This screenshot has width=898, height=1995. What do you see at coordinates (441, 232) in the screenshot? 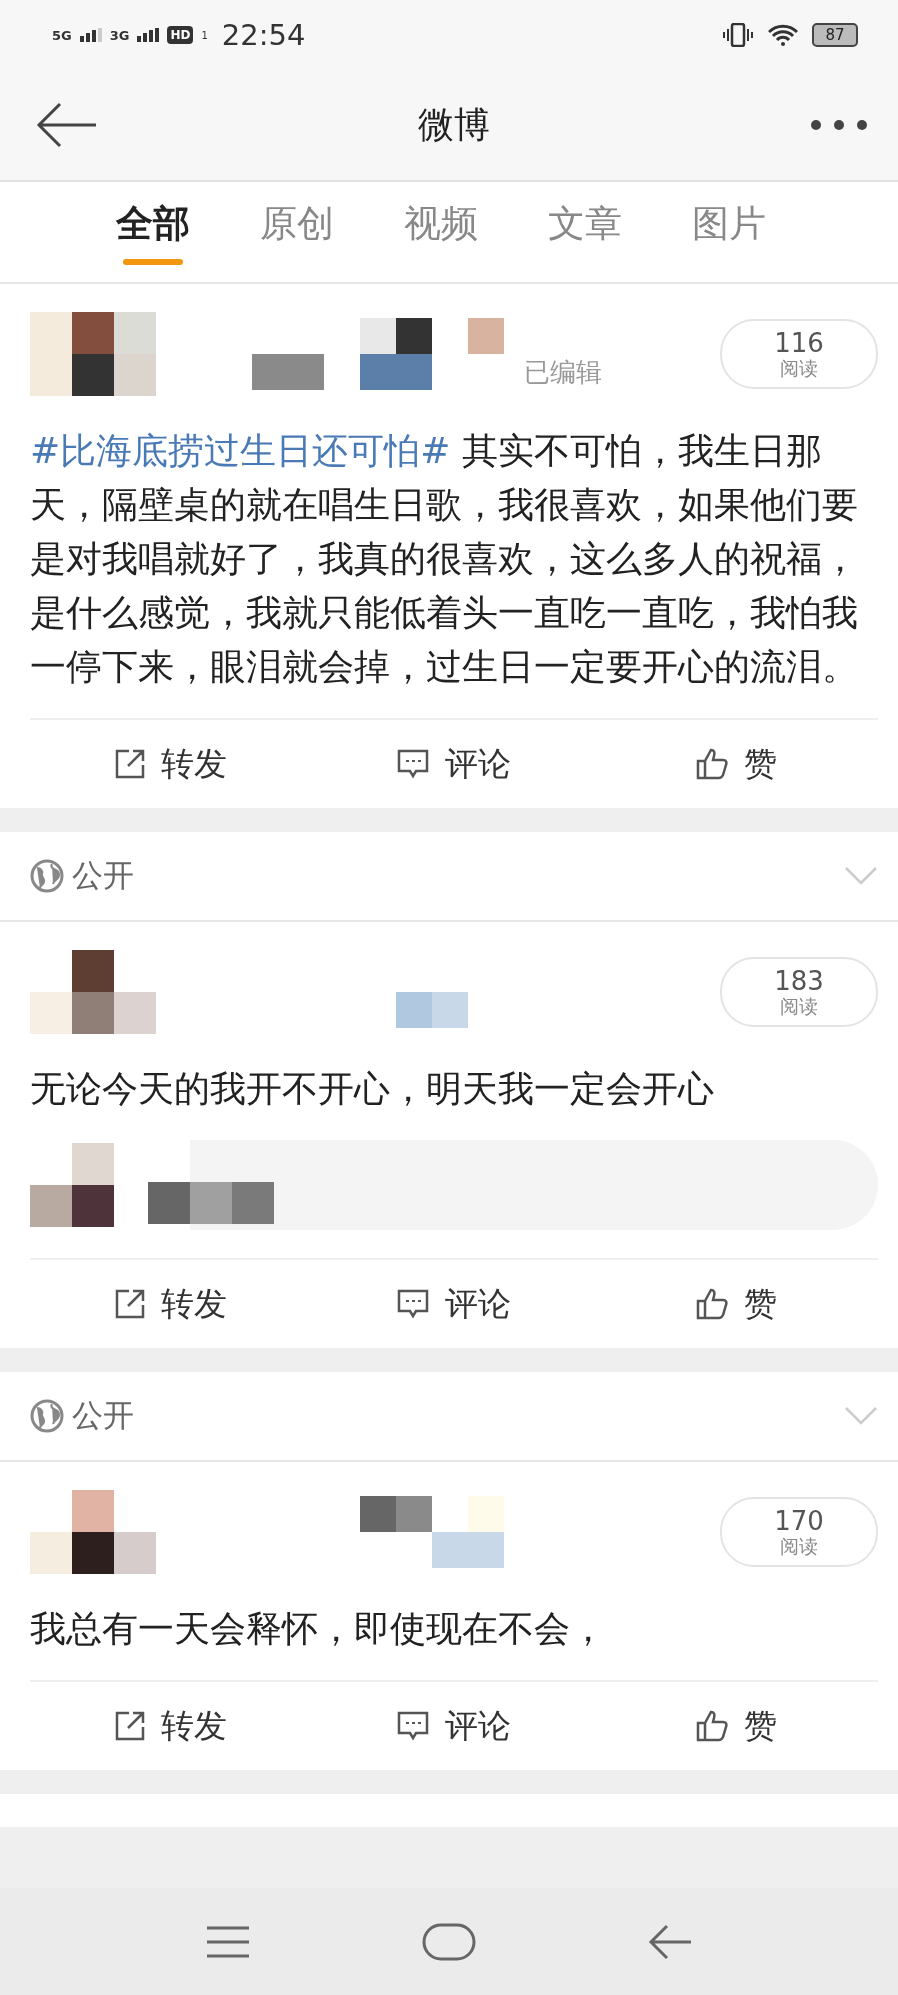
I see `tab: 视频` at bounding box center [441, 232].